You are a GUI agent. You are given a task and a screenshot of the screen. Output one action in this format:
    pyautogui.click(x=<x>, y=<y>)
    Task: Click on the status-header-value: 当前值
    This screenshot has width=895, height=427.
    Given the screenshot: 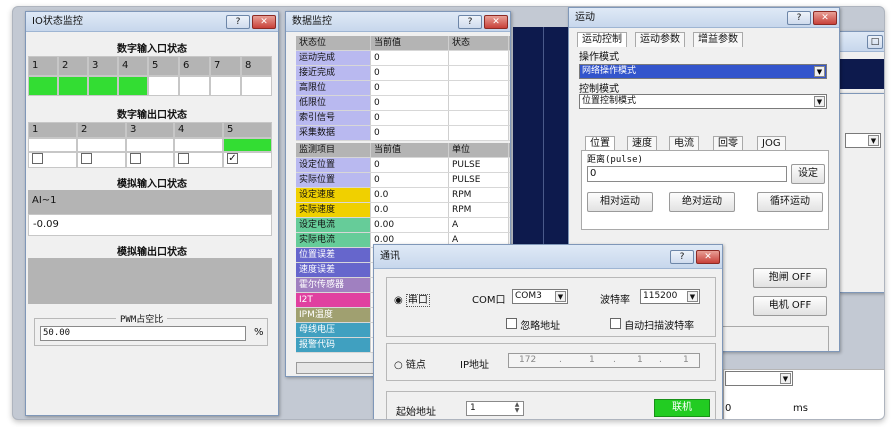 What is the action you would take?
    pyautogui.click(x=410, y=43)
    